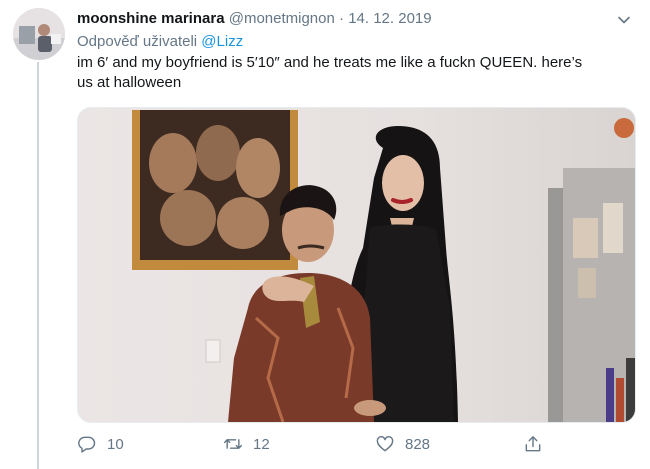 This screenshot has height=469, width=650. Describe the element at coordinates (418, 444) in the screenshot. I see `like-count: 828` at that location.